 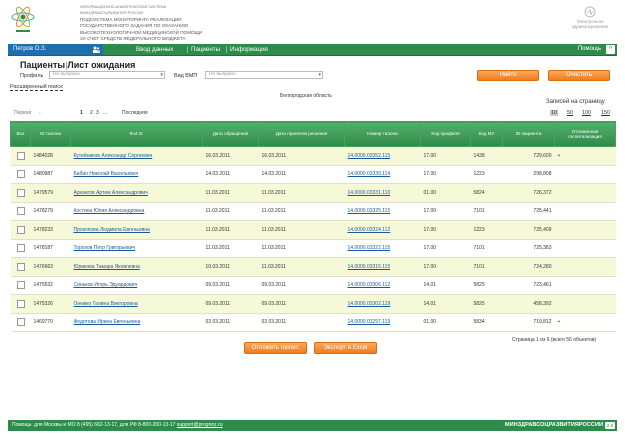 What do you see at coordinates (50, 174) in the screenshot?
I see `cell-ticket-id: 1480987` at bounding box center [50, 174].